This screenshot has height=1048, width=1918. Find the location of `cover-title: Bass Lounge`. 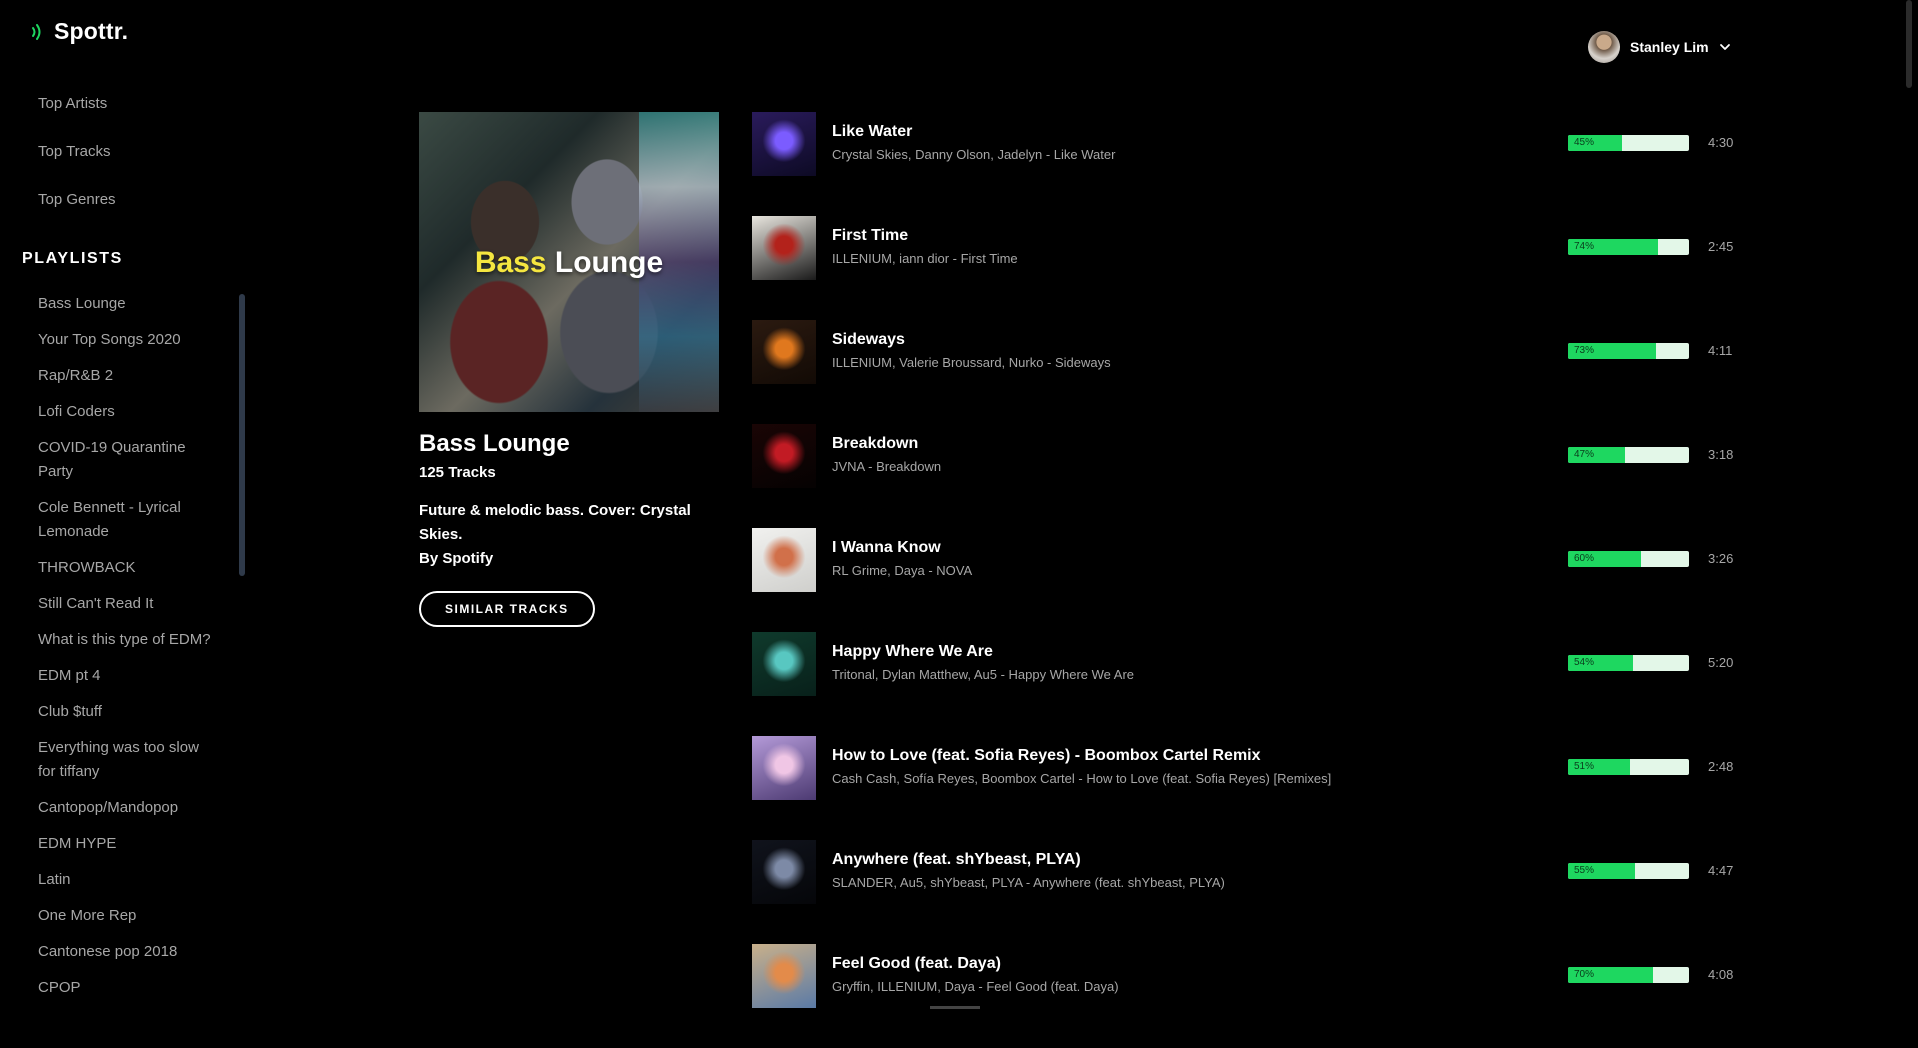

cover-title: Bass Lounge is located at coordinates (569, 263).